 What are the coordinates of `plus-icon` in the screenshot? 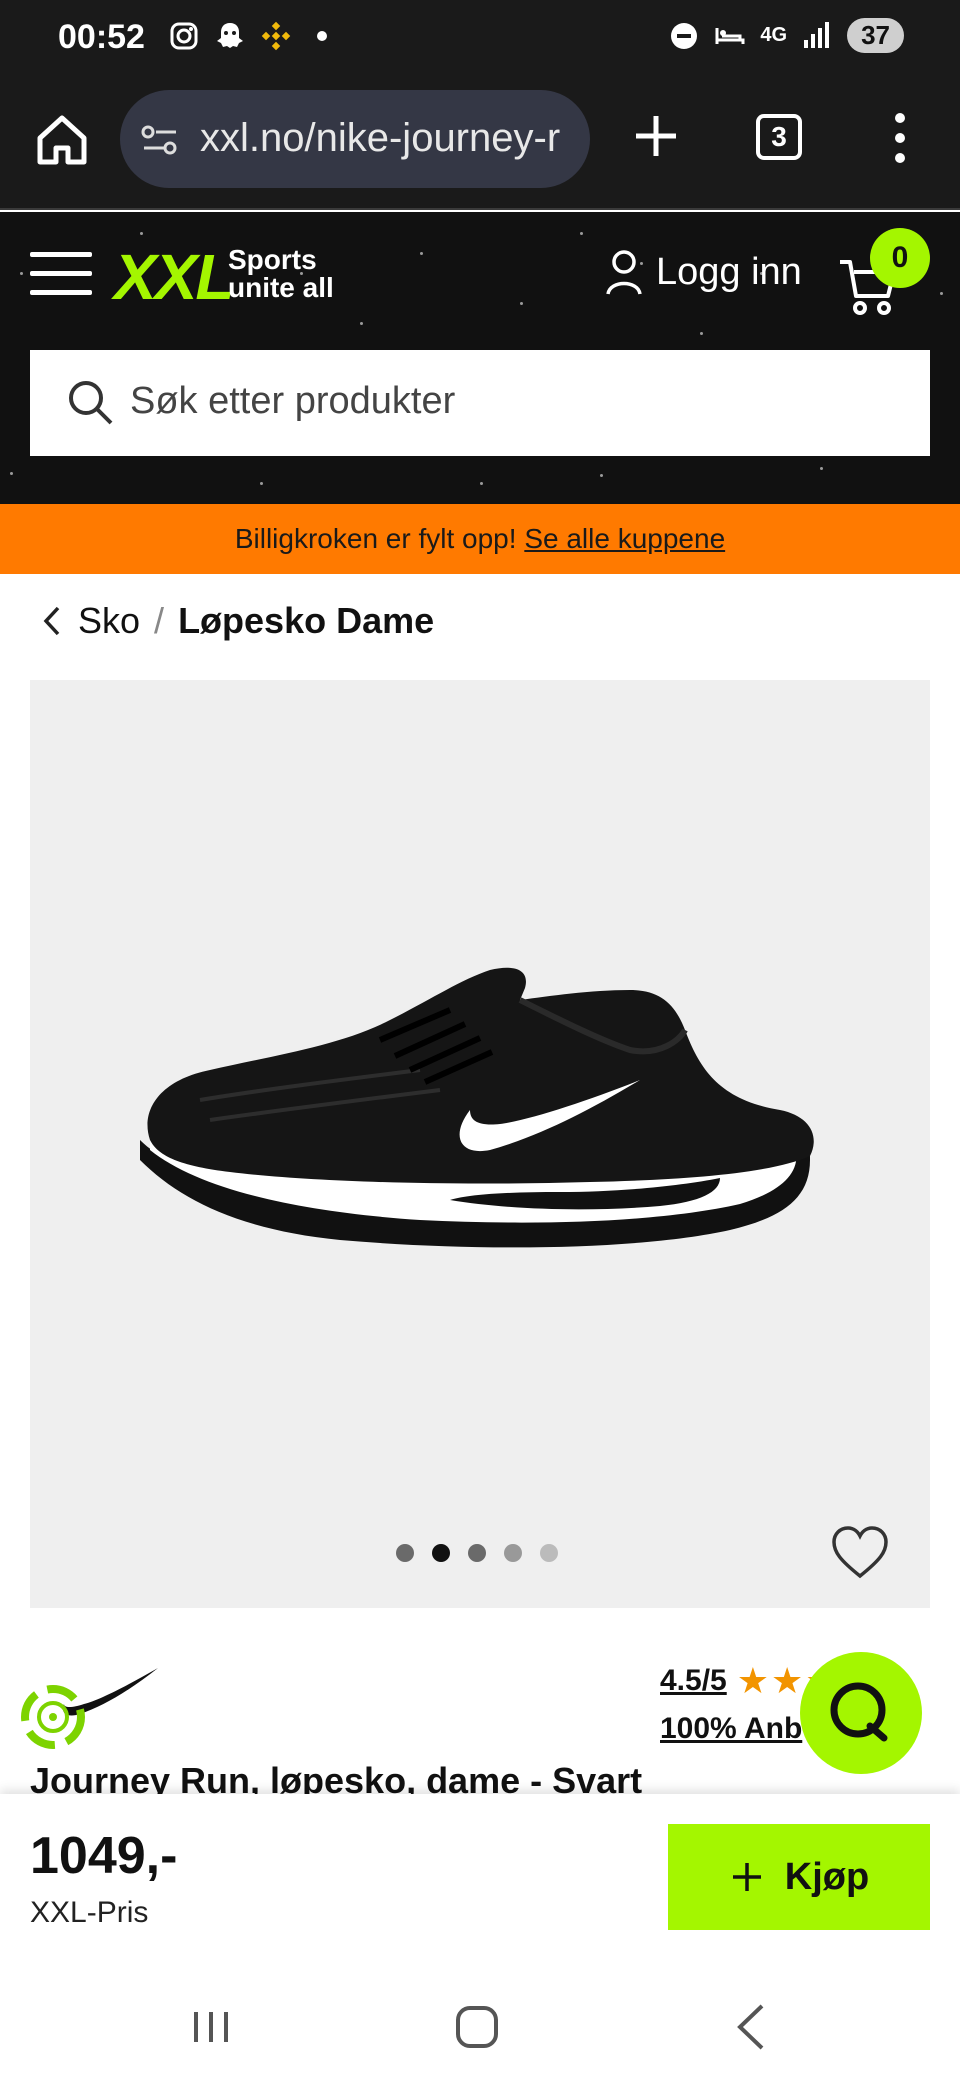 It's located at (746, 1877).